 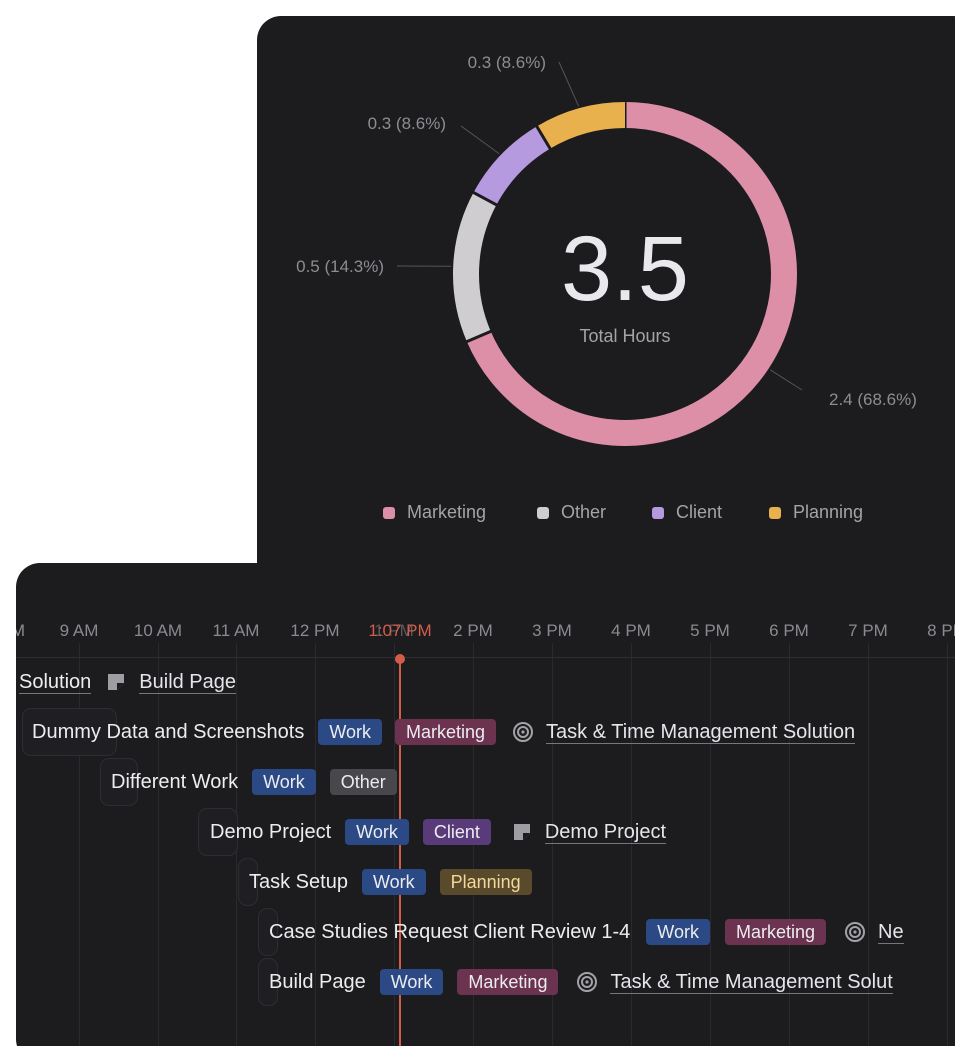 What do you see at coordinates (363, 782) in the screenshot?
I see `tag-other: Other` at bounding box center [363, 782].